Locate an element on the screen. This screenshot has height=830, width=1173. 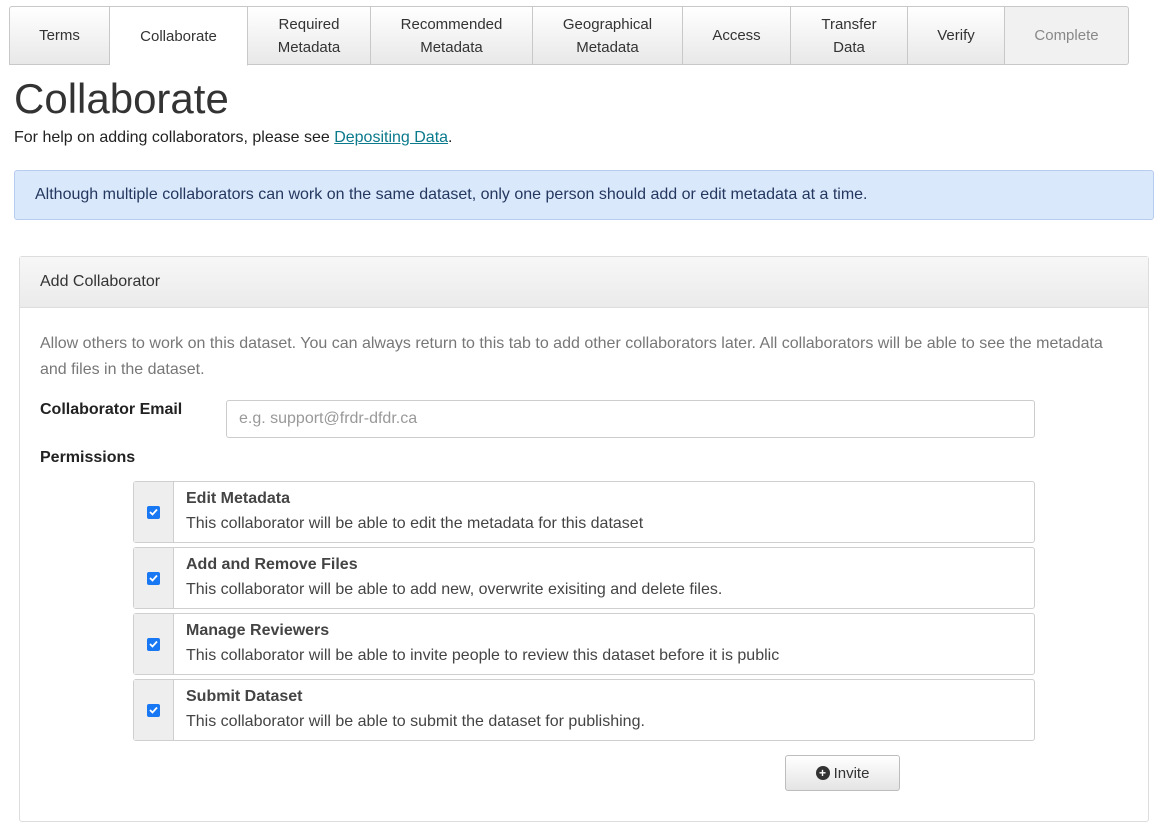
tab-terms: Terms is located at coordinates (59, 35).